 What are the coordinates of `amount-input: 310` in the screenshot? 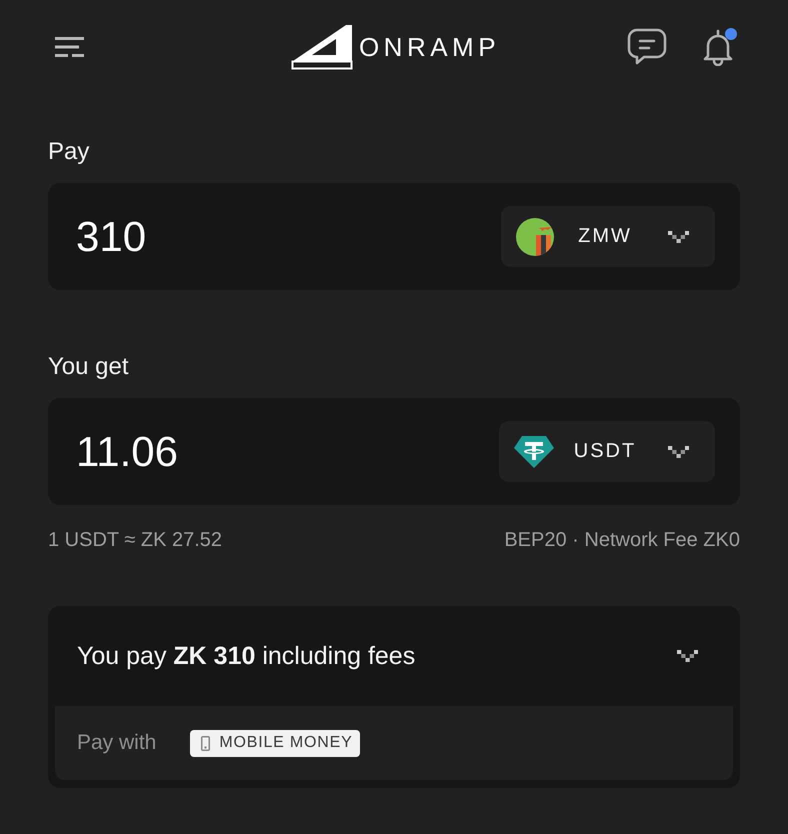 It's located at (282, 236).